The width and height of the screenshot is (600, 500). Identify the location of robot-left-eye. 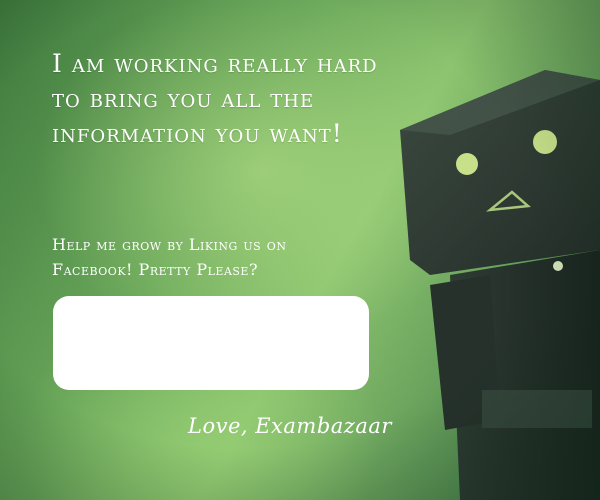
(467, 164).